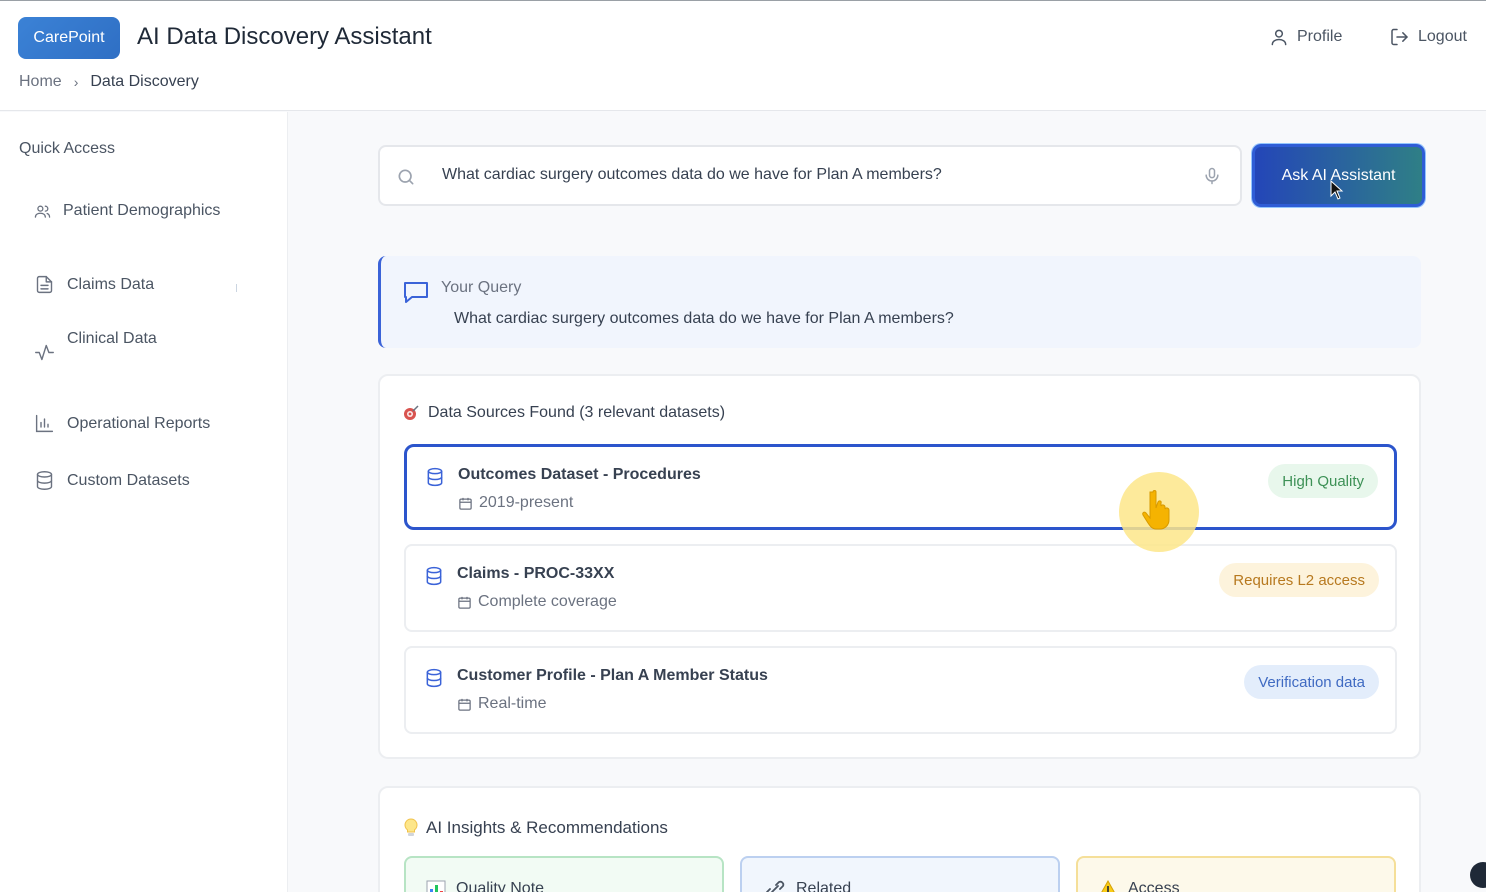 The width and height of the screenshot is (1486, 892). Describe the element at coordinates (612, 675) in the screenshot. I see `dataset-name: Customer Profile - Plan A Member Status` at that location.